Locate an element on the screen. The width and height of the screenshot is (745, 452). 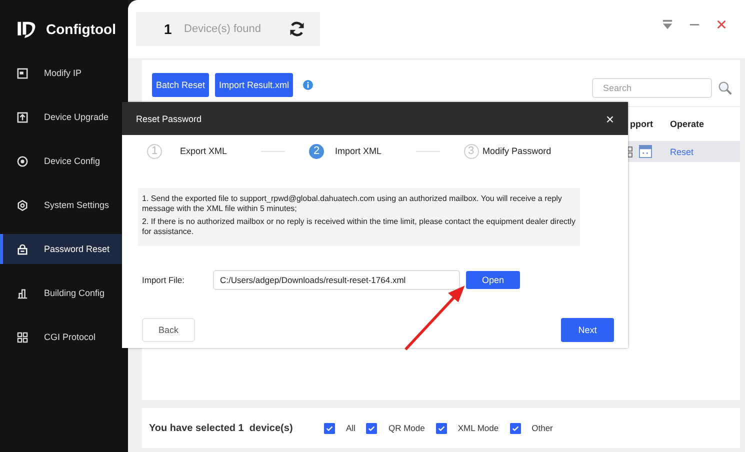
refresh-icon is located at coordinates (297, 29).